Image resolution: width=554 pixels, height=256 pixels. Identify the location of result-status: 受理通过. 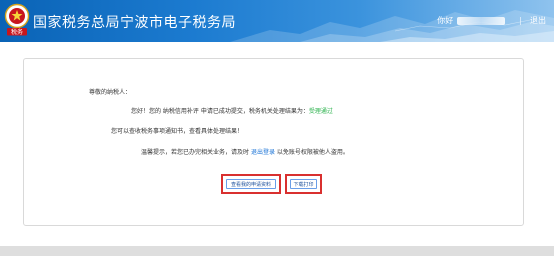
(320, 111).